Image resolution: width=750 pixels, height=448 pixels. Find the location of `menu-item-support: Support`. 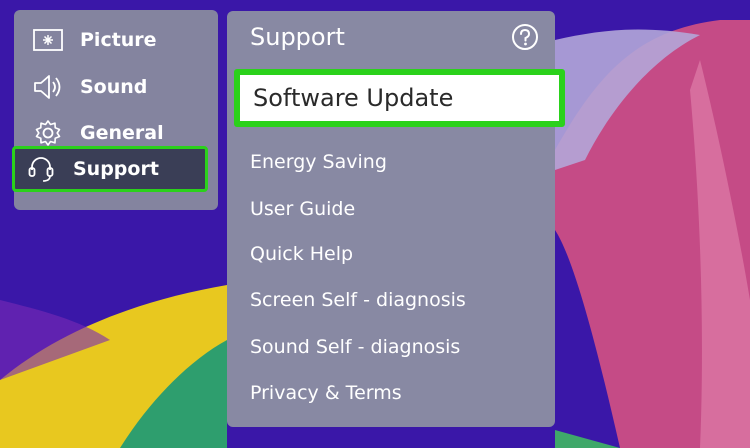

menu-item-support: Support is located at coordinates (110, 169).